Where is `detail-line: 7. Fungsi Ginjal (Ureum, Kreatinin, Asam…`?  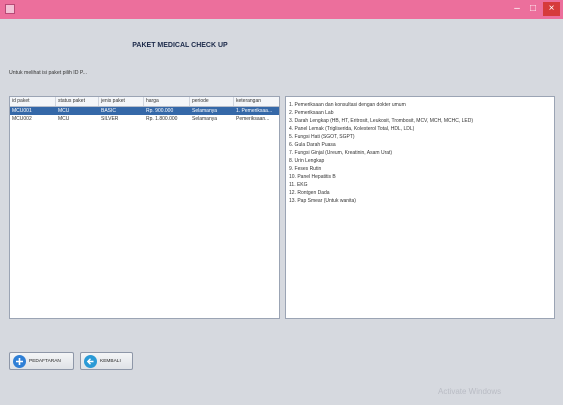 detail-line: 7. Fungsi Ginjal (Ureum, Kreatinin, Asam… is located at coordinates (341, 153).